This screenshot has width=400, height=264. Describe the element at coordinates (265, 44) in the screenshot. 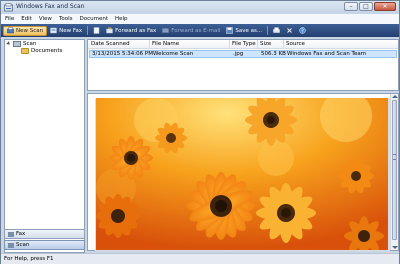

I see `column-size: Size` at that location.